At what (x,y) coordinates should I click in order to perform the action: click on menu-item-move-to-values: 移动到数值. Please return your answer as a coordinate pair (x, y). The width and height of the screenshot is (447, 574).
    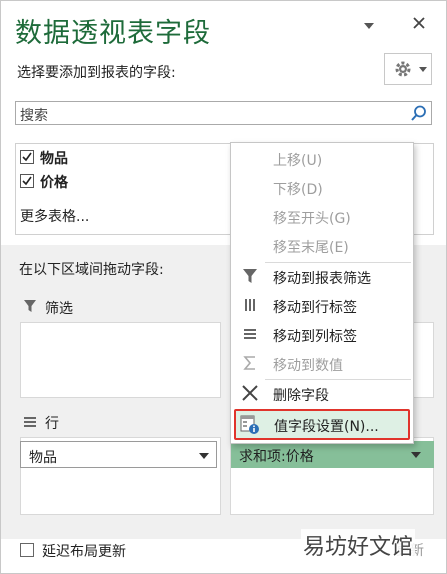
    Looking at the image, I should click on (322, 363).